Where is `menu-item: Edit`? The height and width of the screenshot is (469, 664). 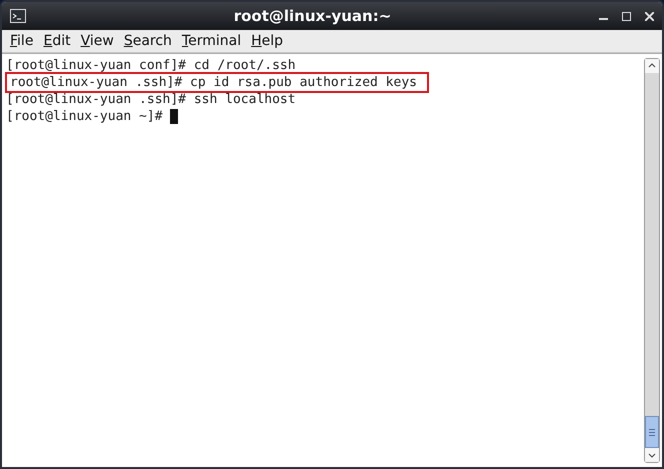
menu-item: Edit is located at coordinates (57, 41).